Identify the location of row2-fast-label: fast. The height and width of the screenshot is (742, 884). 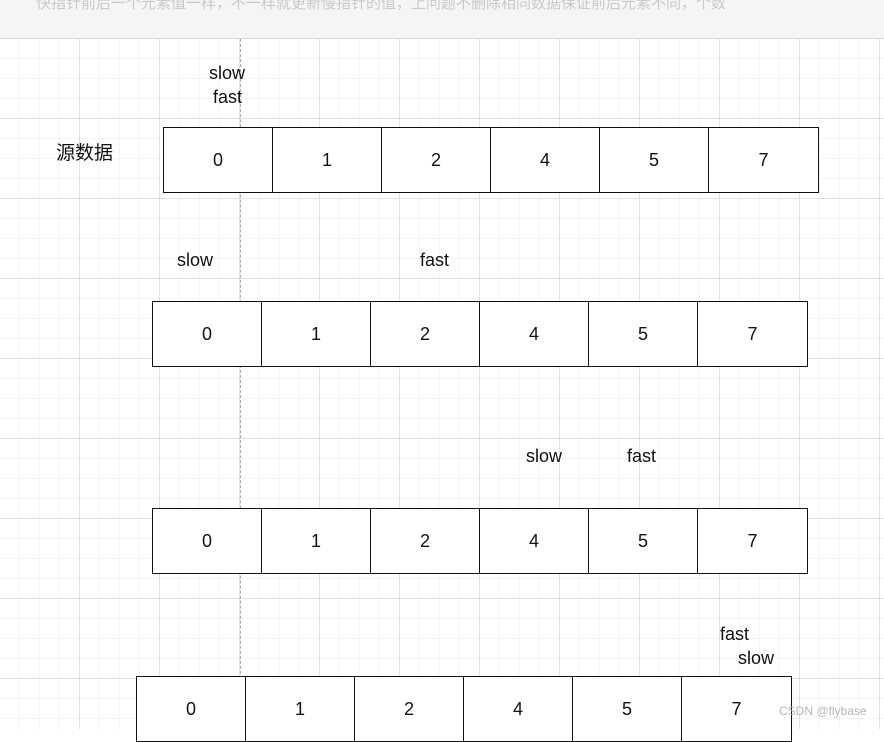
(435, 260).